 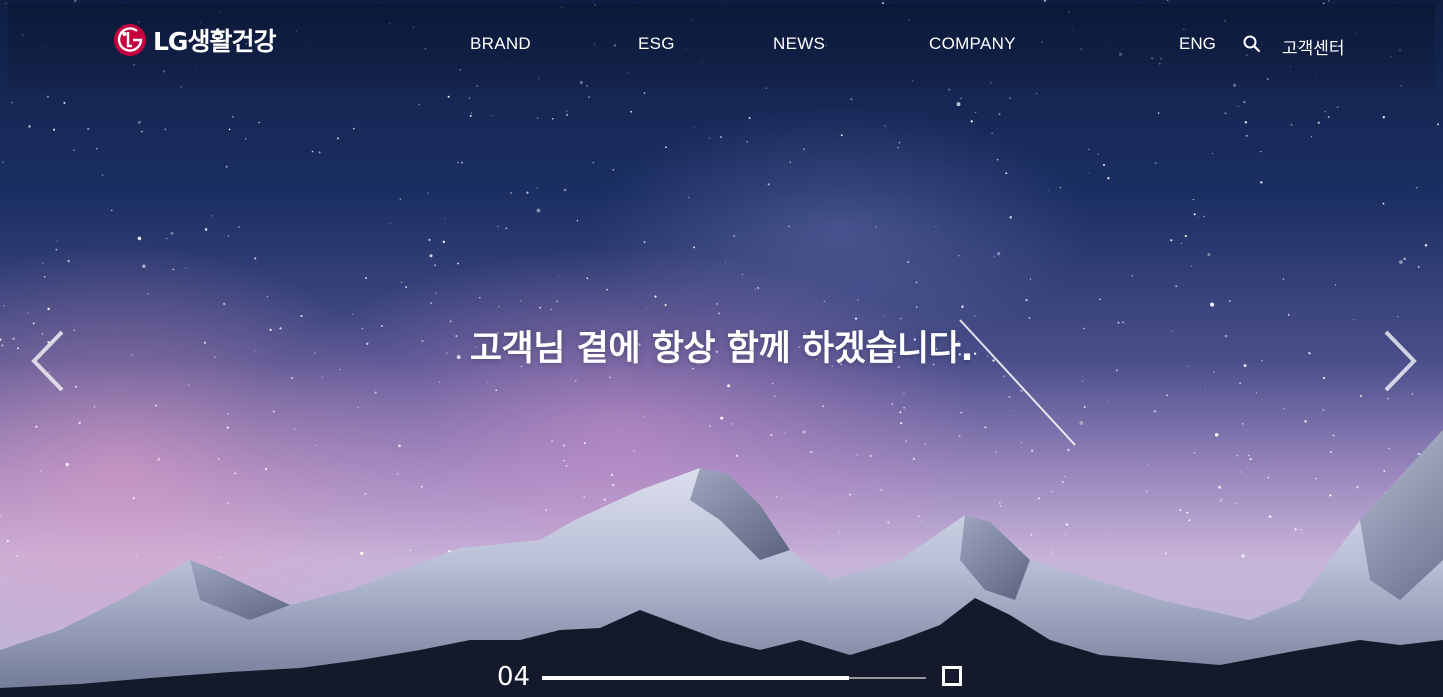 What do you see at coordinates (1400, 361) in the screenshot?
I see `carousel-next-arrow-icon` at bounding box center [1400, 361].